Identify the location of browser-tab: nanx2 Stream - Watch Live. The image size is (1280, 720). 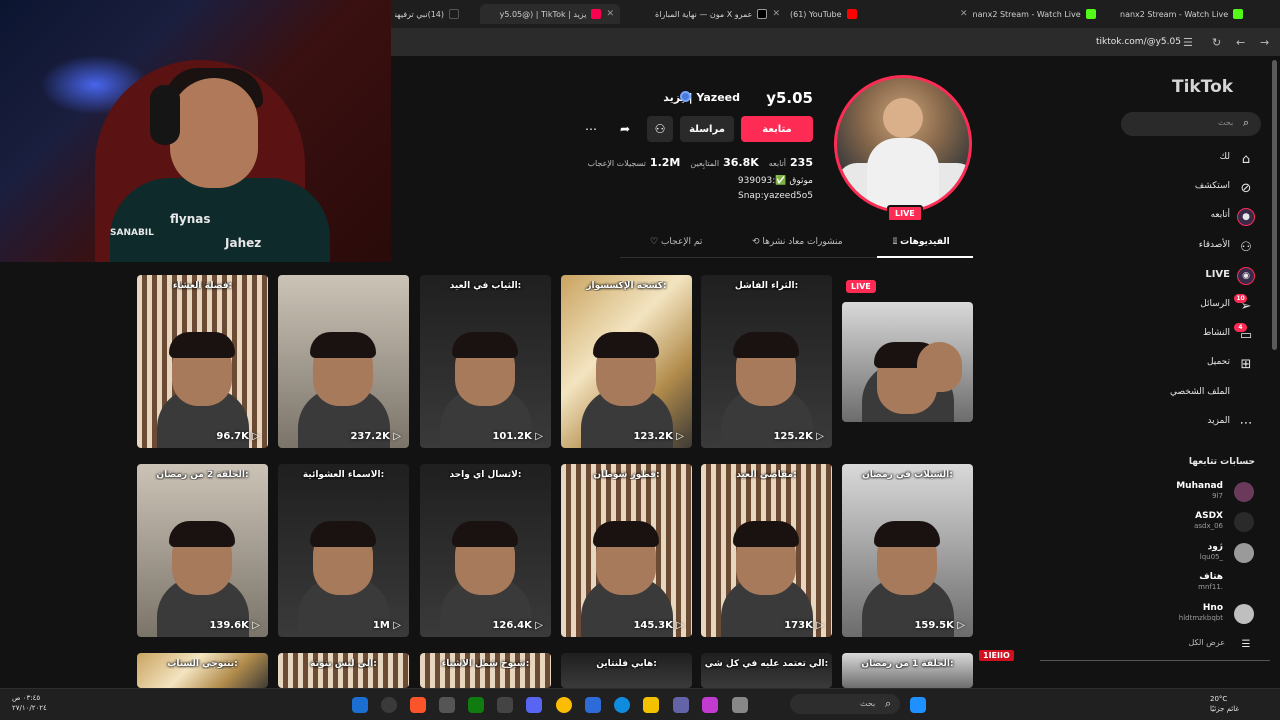
(1190, 14).